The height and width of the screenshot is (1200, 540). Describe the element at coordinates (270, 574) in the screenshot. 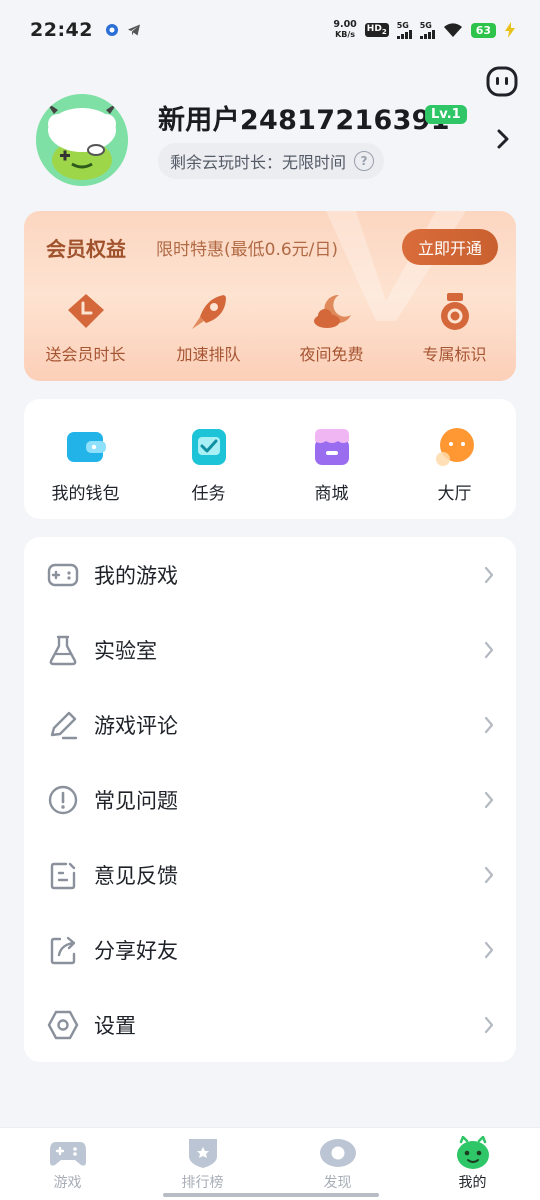

I see `menu-item-my-games: 我的游戏` at that location.